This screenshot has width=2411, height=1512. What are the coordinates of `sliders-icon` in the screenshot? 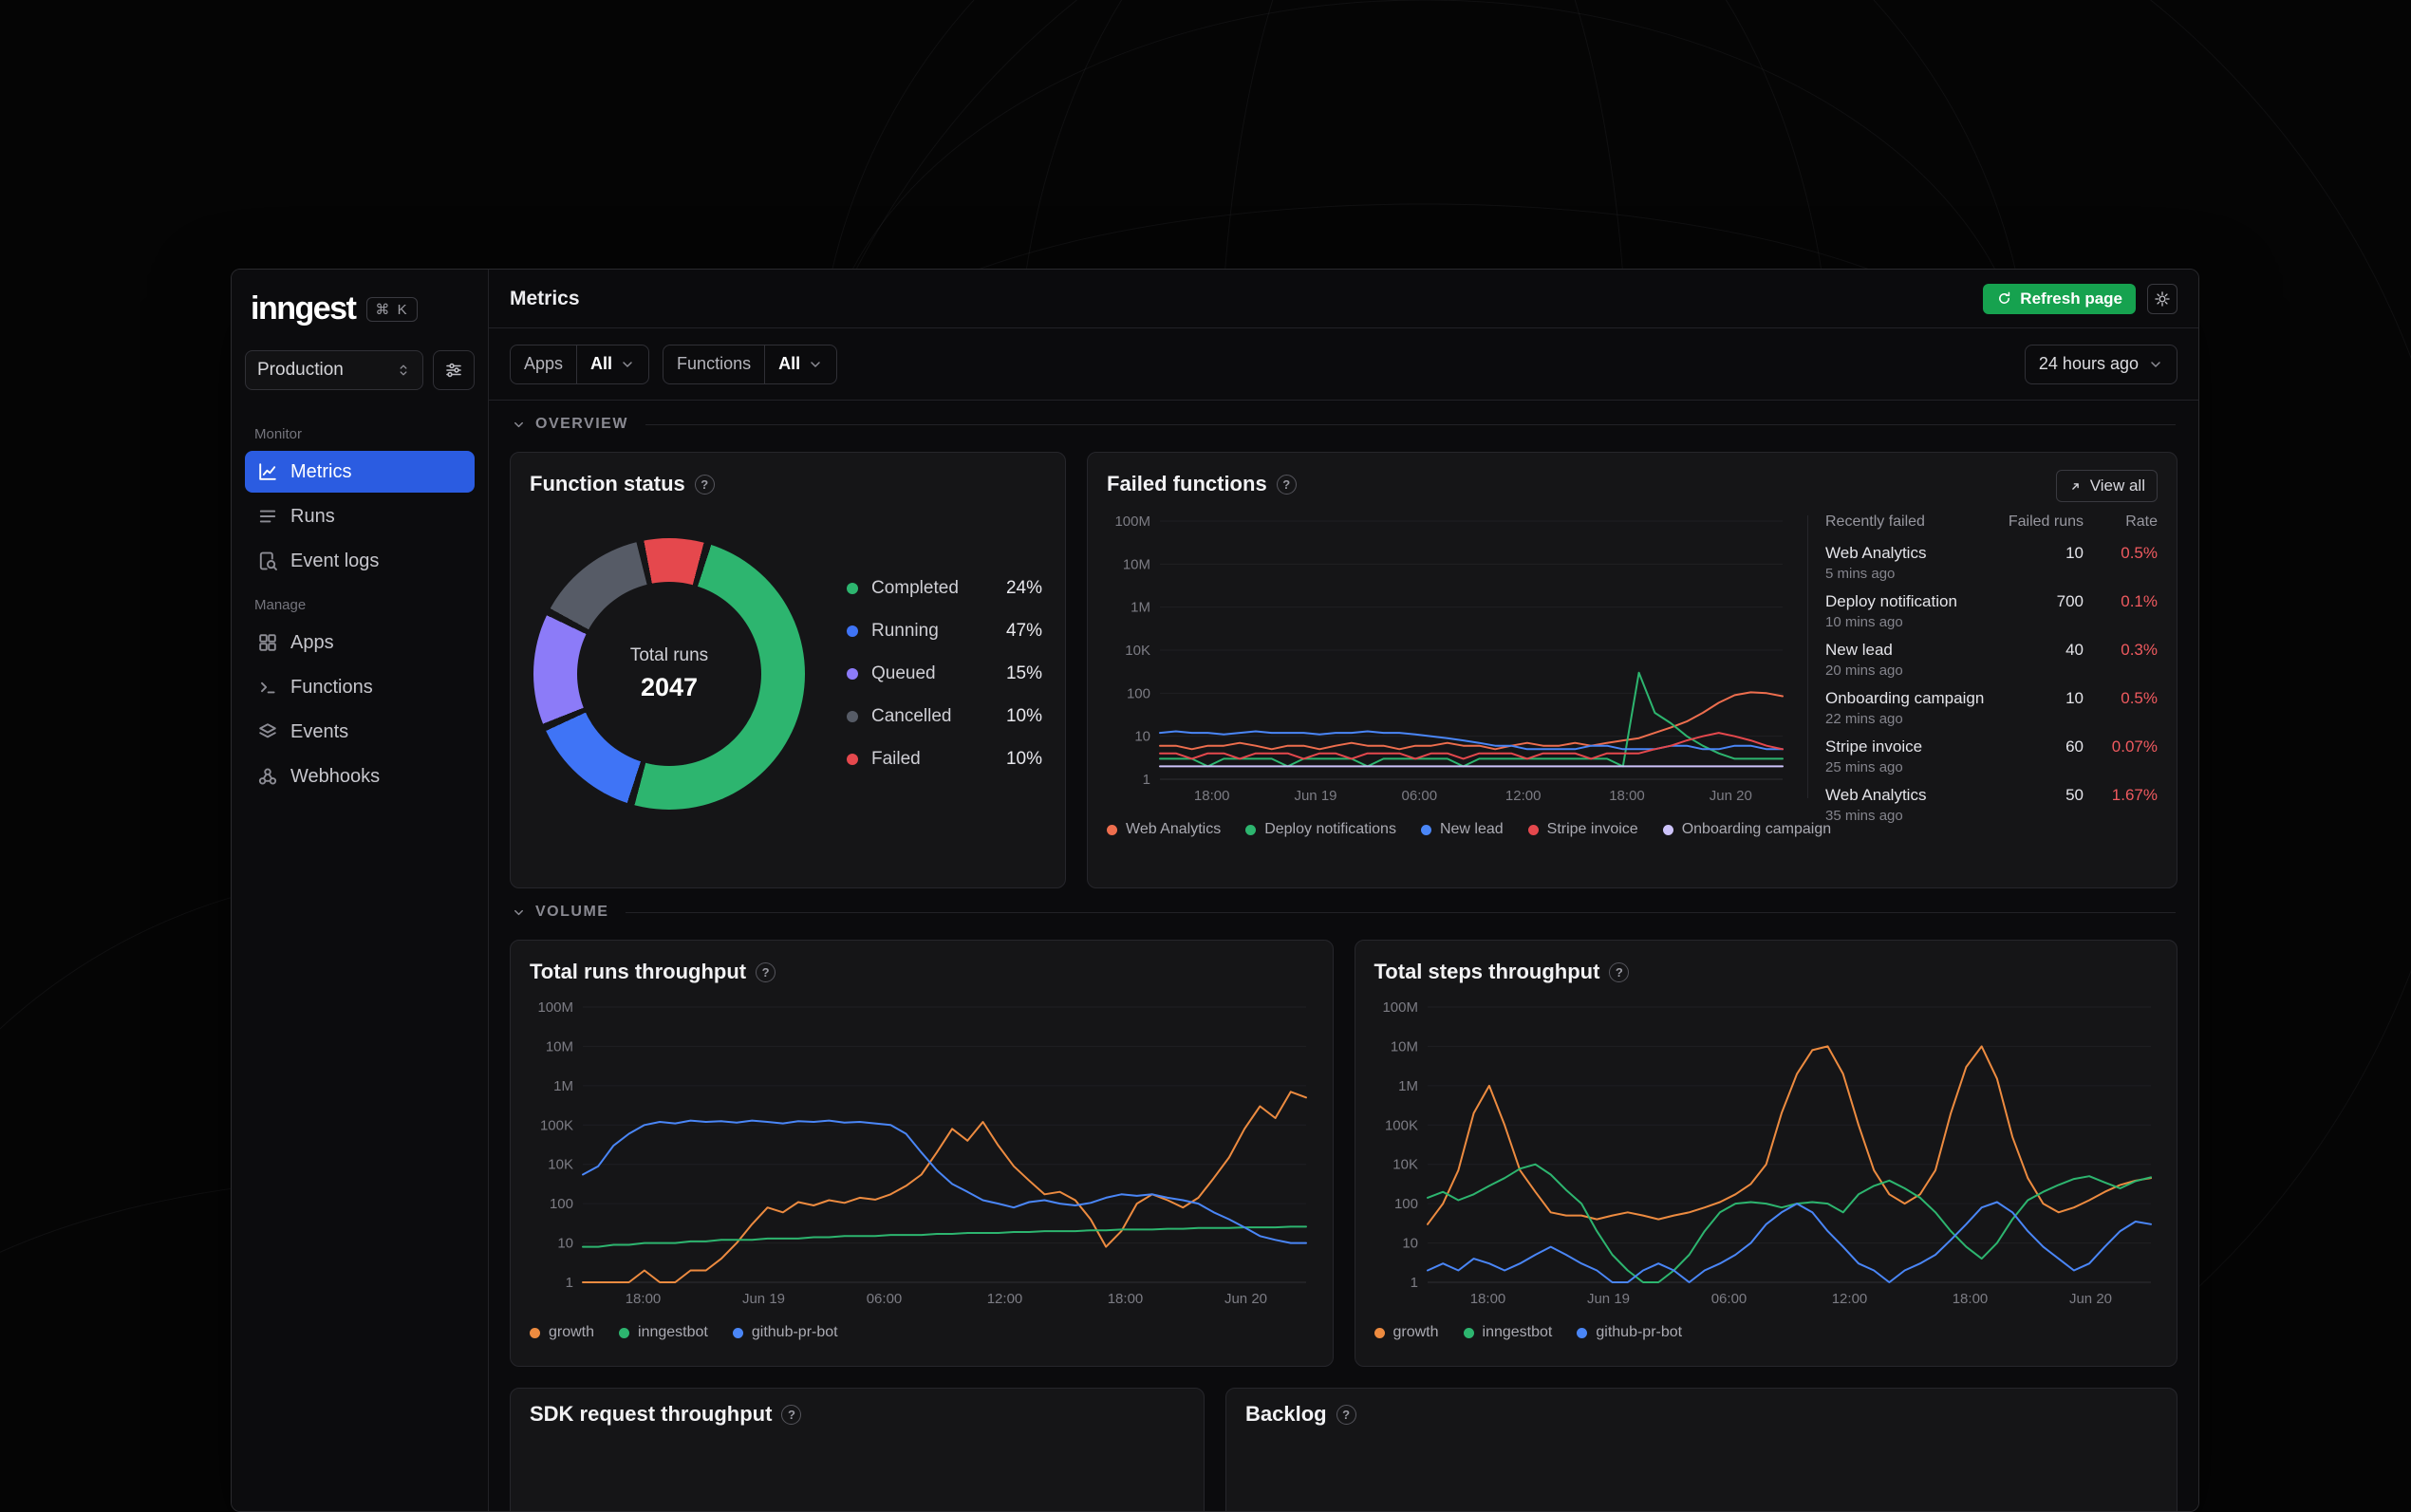 It's located at (453, 370).